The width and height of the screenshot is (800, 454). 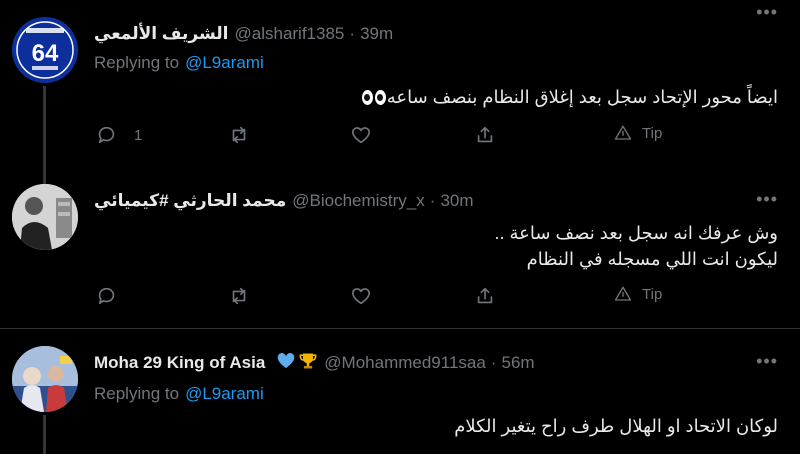 I want to click on avatar: 64, so click(x=45, y=50).